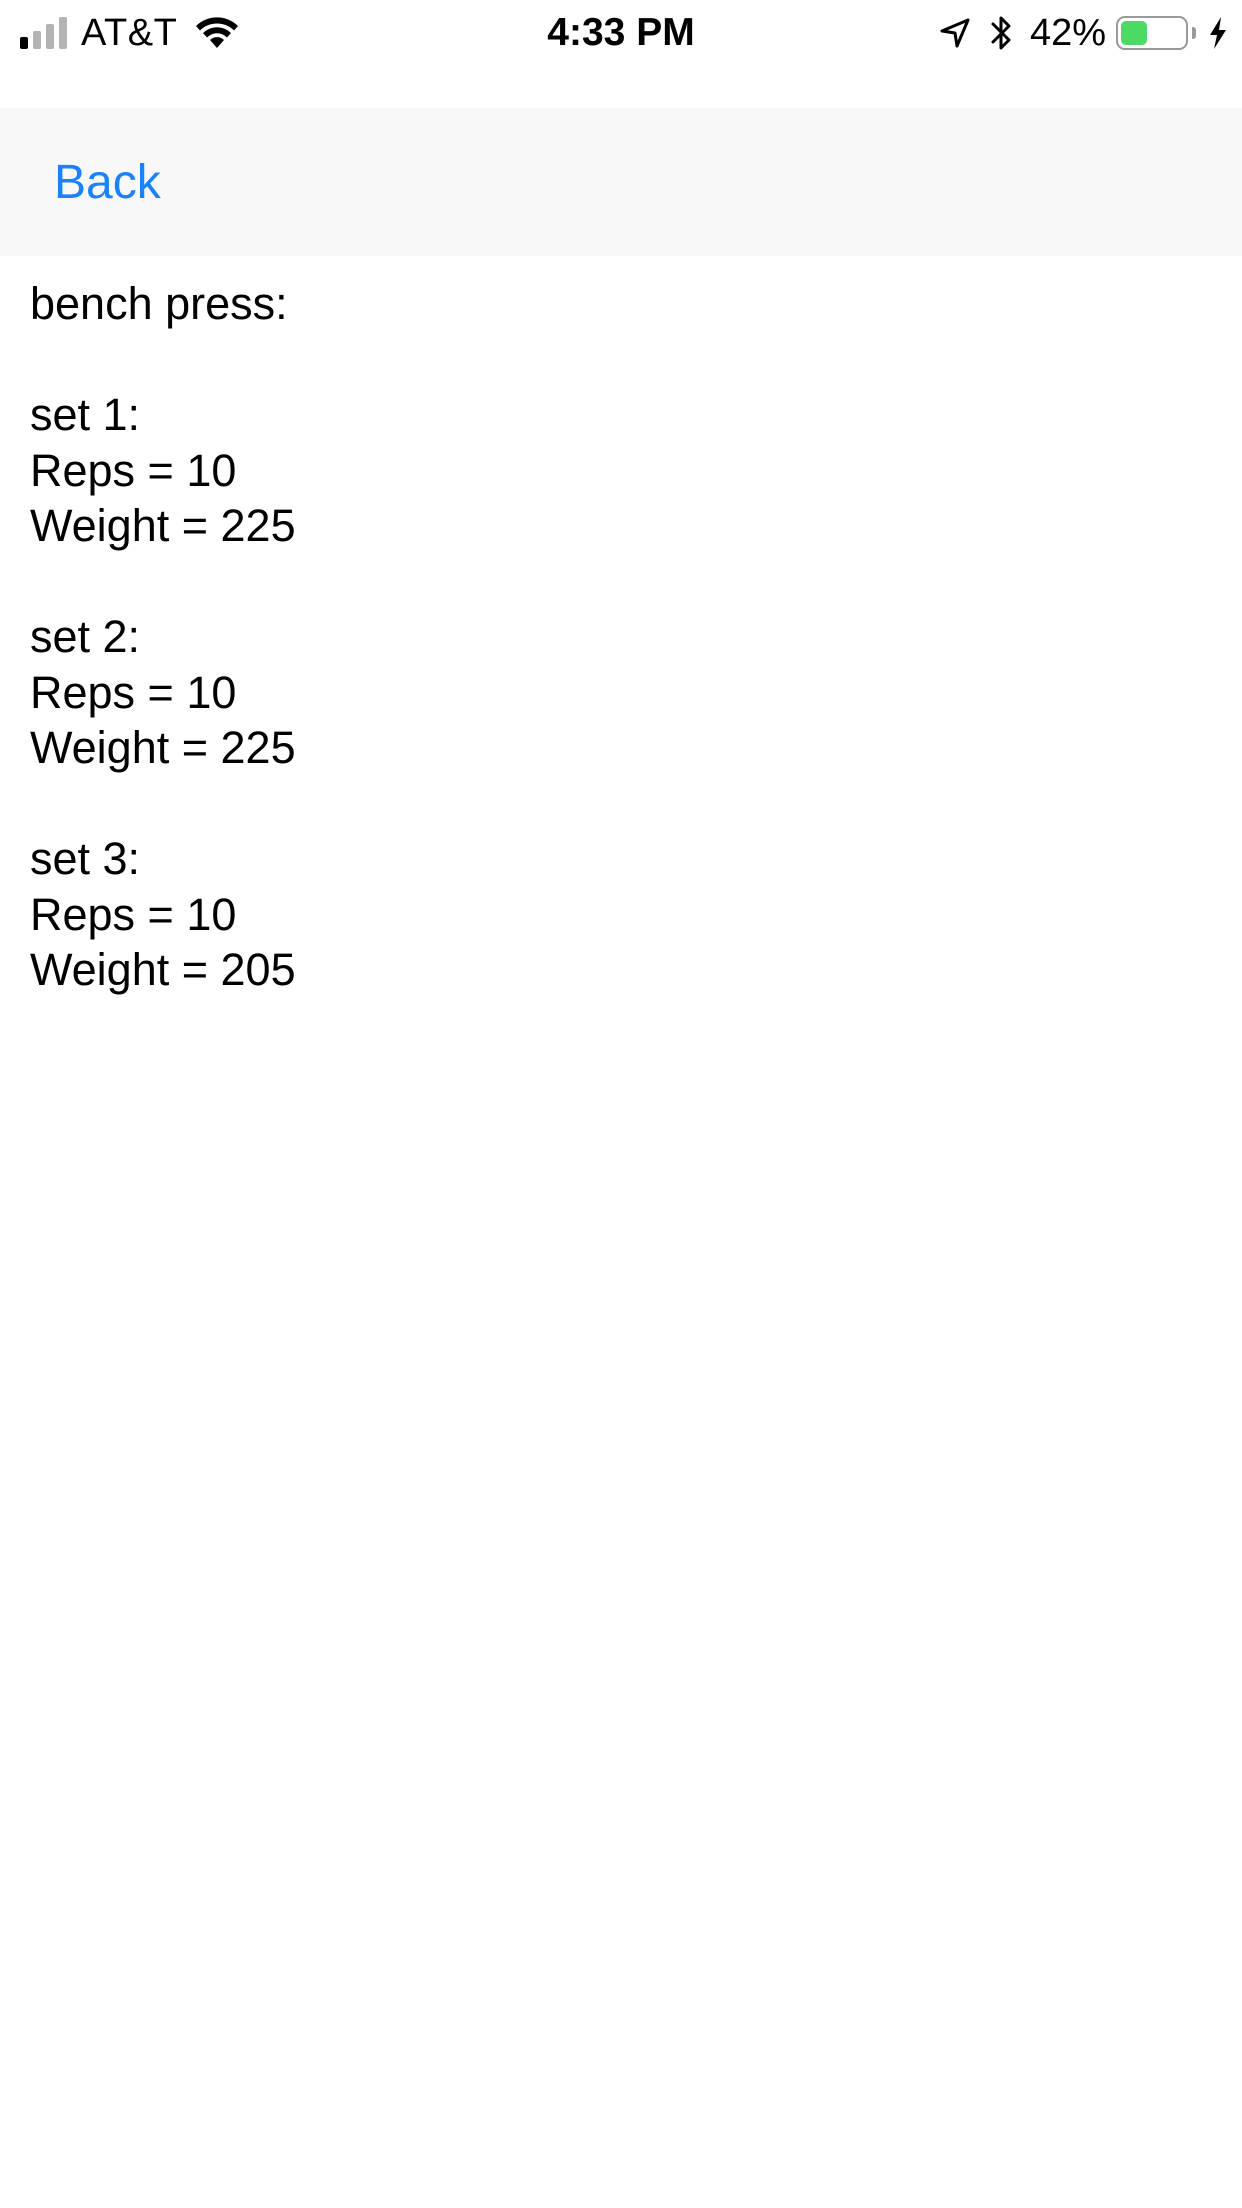  Describe the element at coordinates (1134, 33) in the screenshot. I see `battery-level-fill` at that location.